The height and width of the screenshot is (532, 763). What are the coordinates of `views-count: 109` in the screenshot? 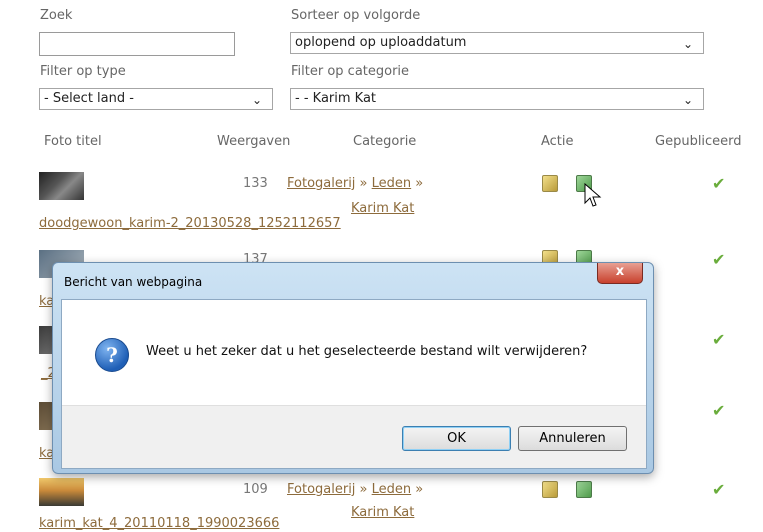 It's located at (255, 489).